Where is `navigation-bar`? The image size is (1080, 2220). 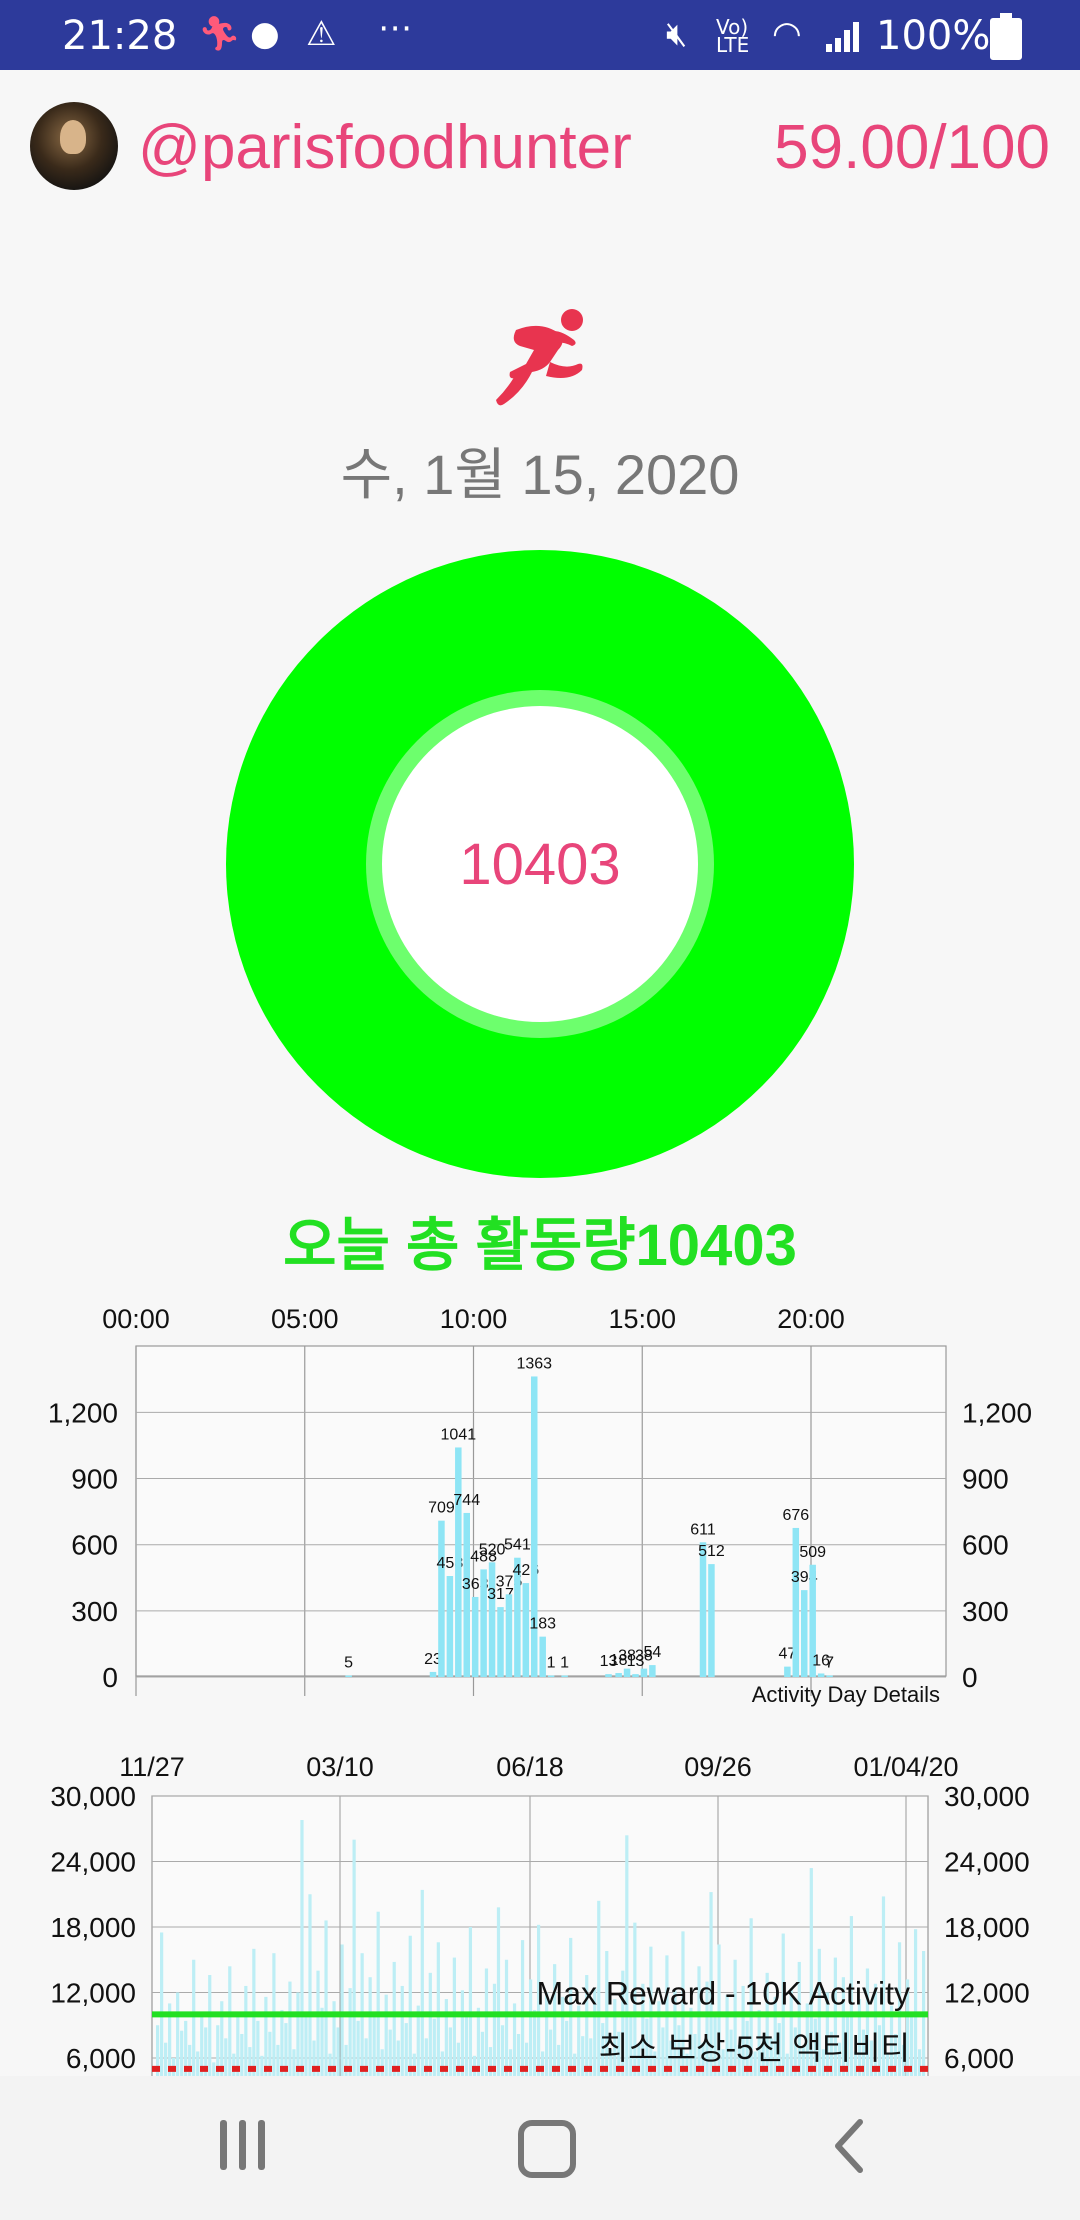
navigation-bar is located at coordinates (540, 2148).